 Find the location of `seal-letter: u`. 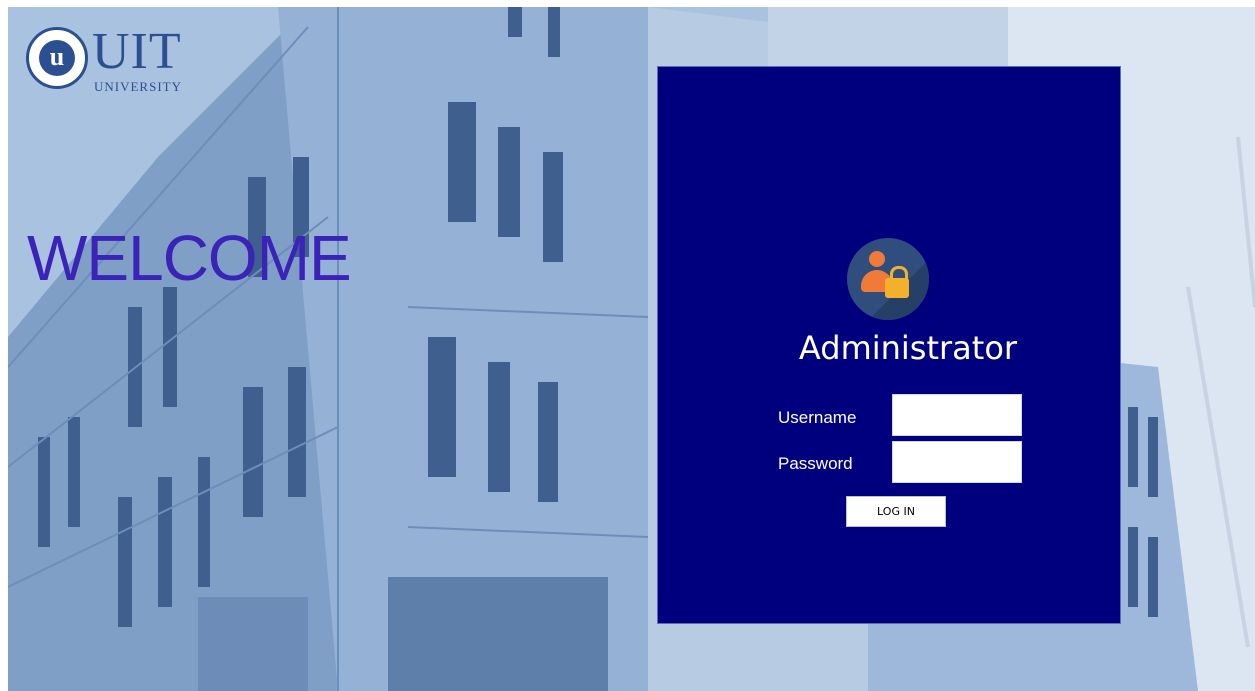

seal-letter: u is located at coordinates (57, 58).